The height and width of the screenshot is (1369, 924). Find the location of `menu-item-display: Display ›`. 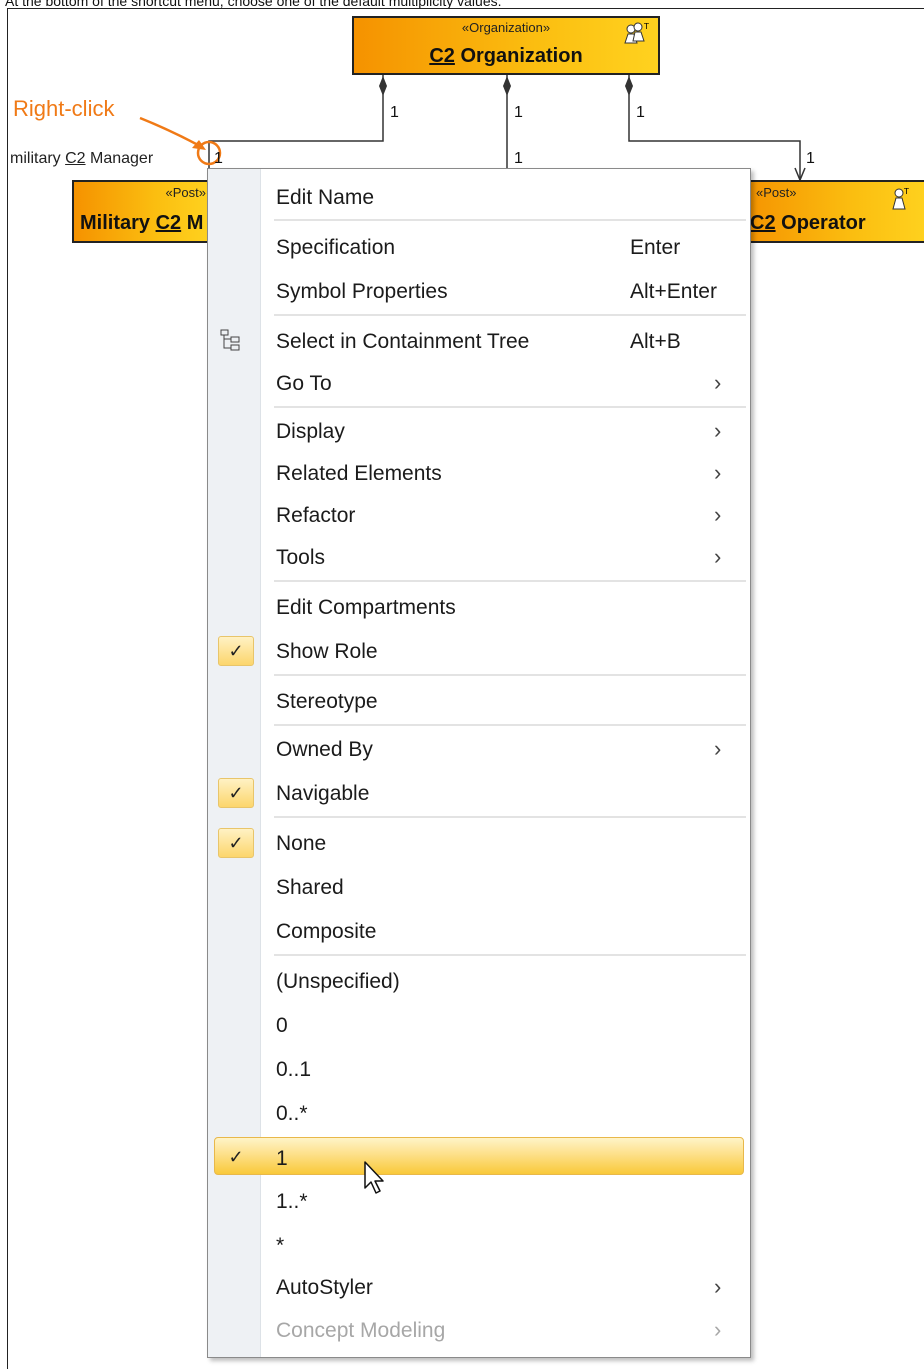

menu-item-display: Display › is located at coordinates (479, 431).